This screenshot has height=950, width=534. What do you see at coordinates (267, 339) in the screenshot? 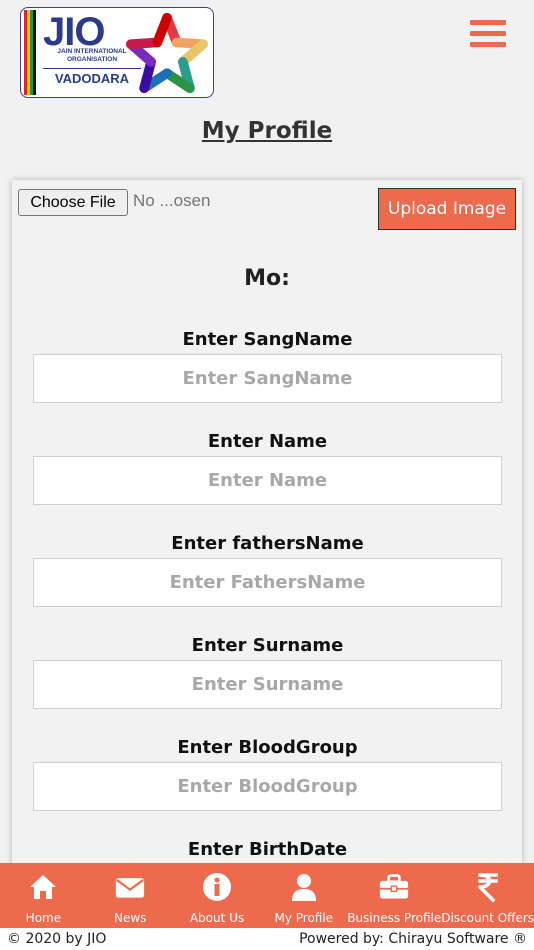
I see `sangname-label: Enter SangName` at bounding box center [267, 339].